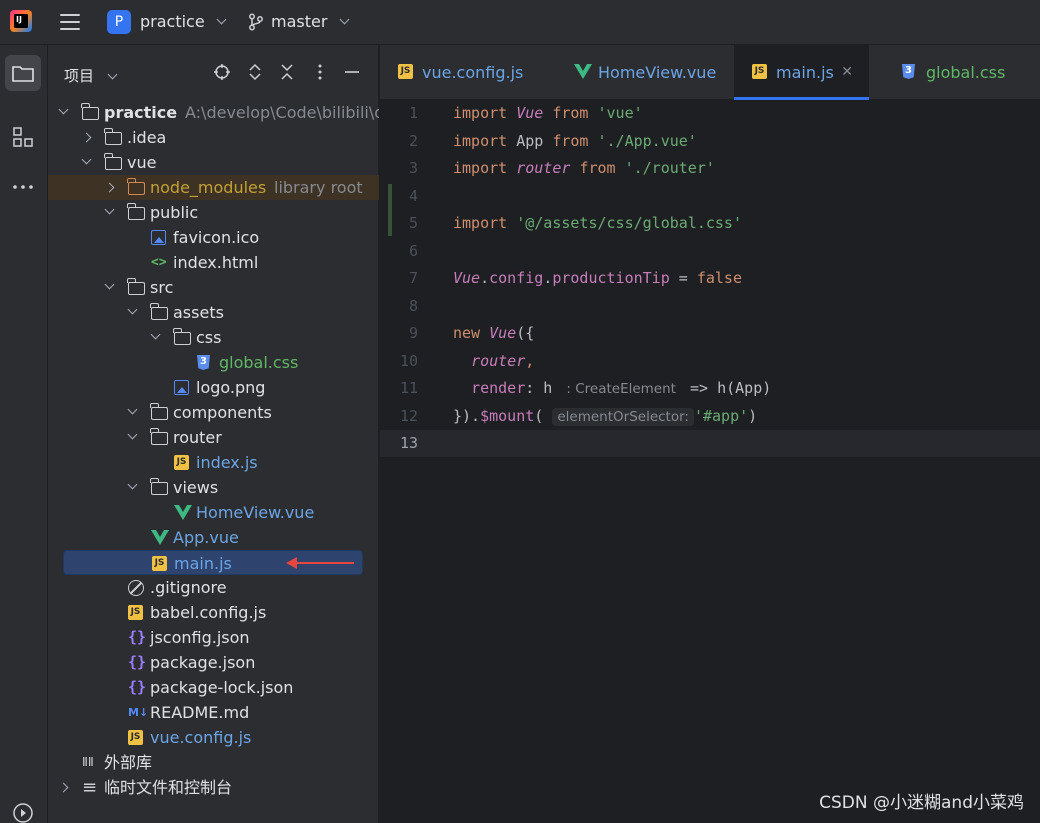  I want to click on editor-tab: 3 global.css, so click(968, 72).